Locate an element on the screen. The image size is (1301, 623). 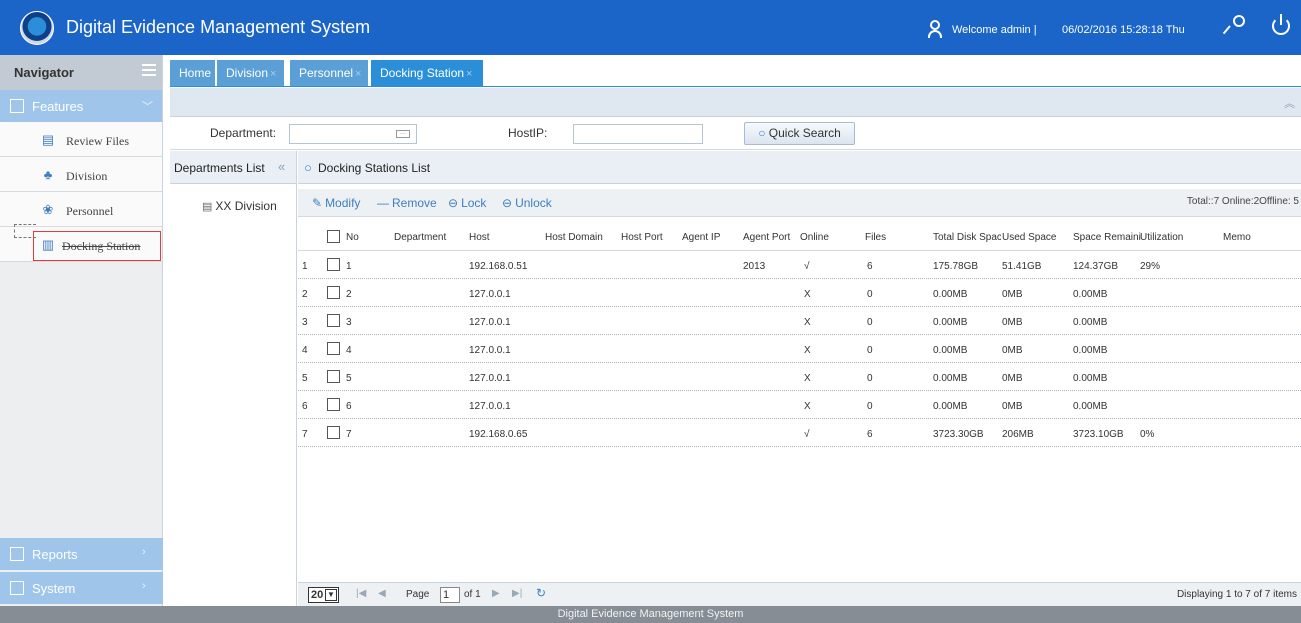
table-row: 2 2 127.0.0.1 X 0 0.00MB 0MB 0.00MB is located at coordinates (799, 293).